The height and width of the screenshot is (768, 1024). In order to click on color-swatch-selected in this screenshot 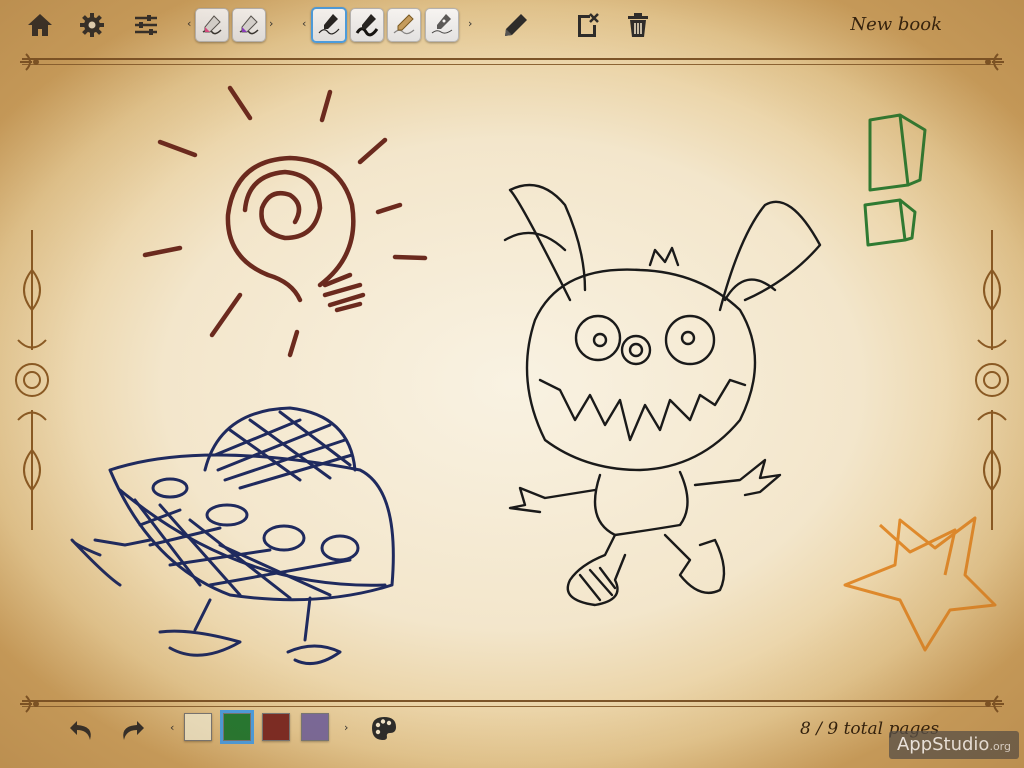, I will do `click(237, 727)`.